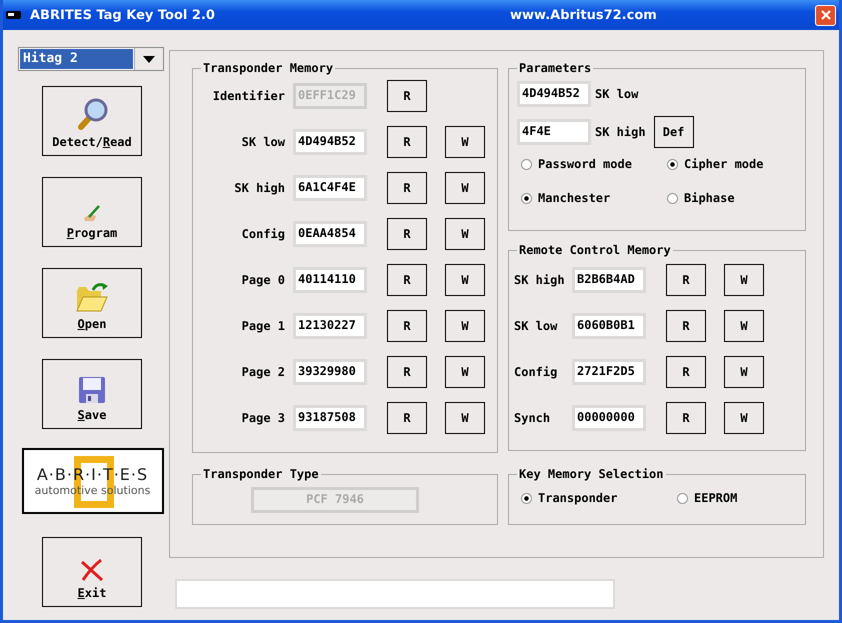 This screenshot has height=623, width=842. I want to click on field-label: Page 1, so click(262, 326).